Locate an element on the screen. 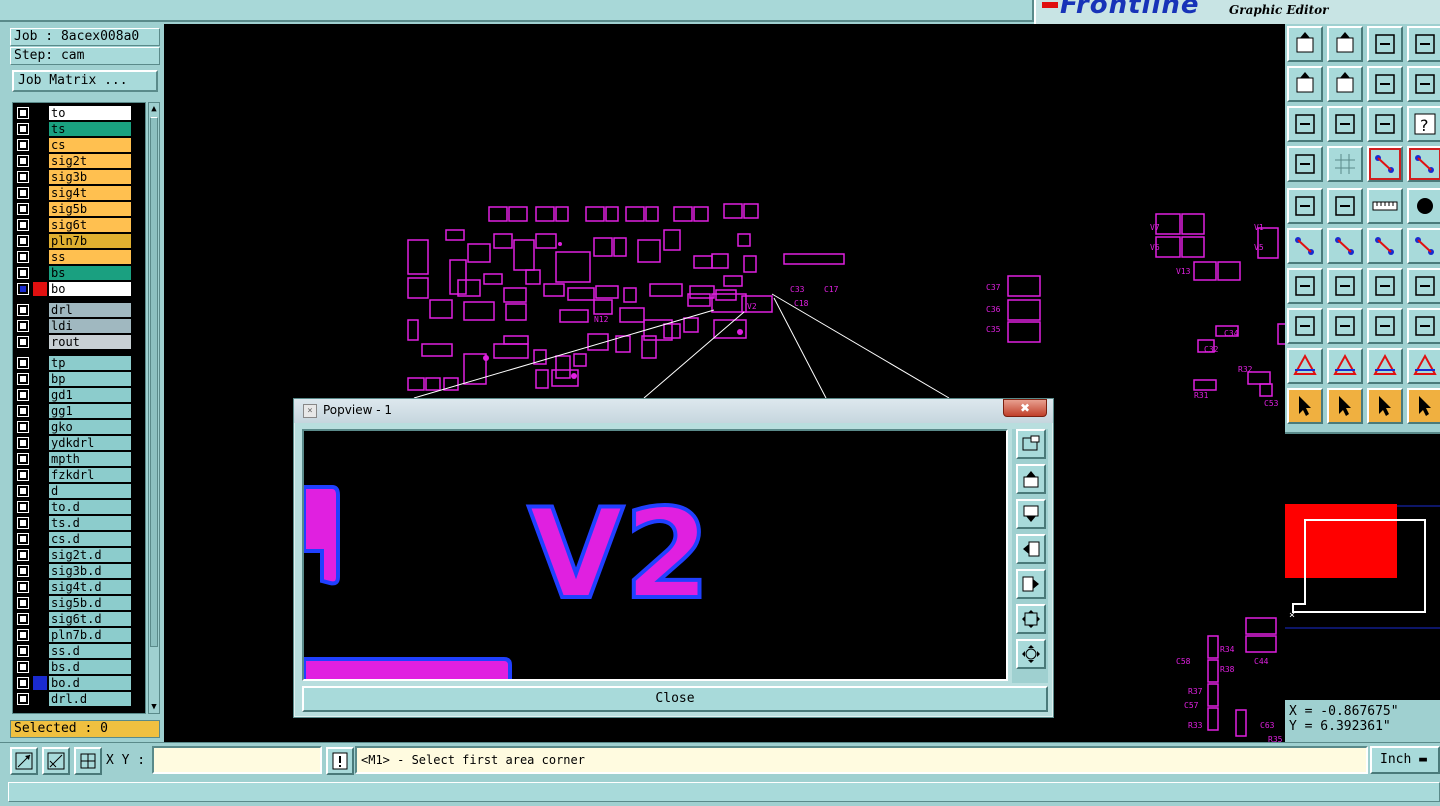 Image resolution: width=1440 pixels, height=806 pixels. zoom-center-icon is located at coordinates (1345, 124).